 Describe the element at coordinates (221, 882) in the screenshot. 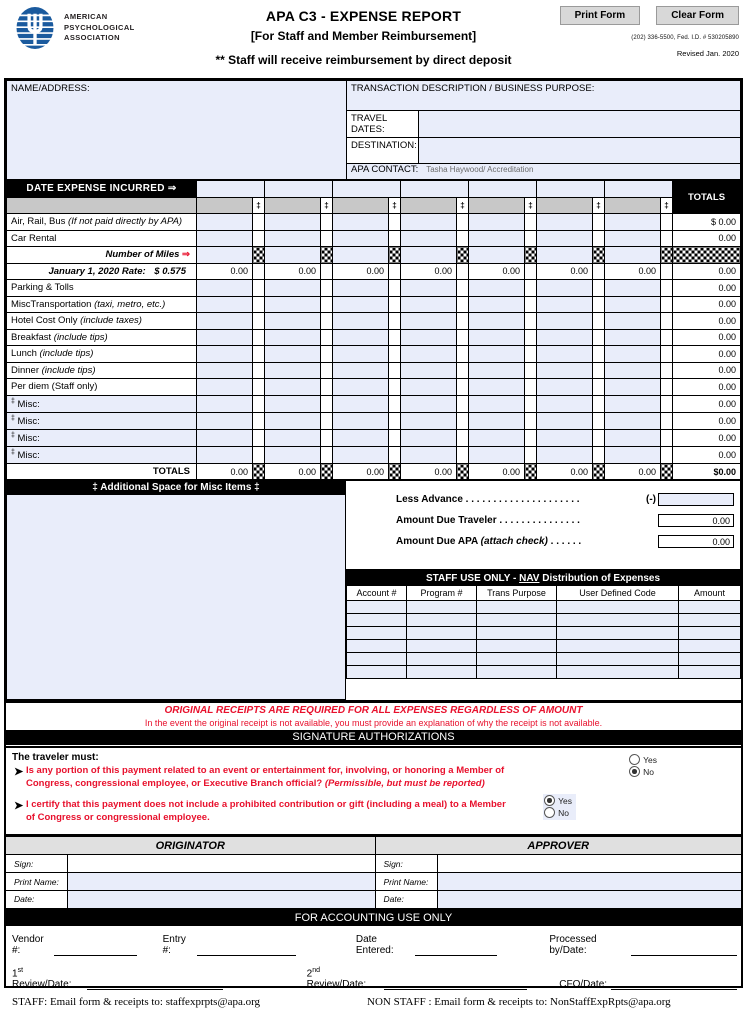

I see `originator-print-input` at that location.